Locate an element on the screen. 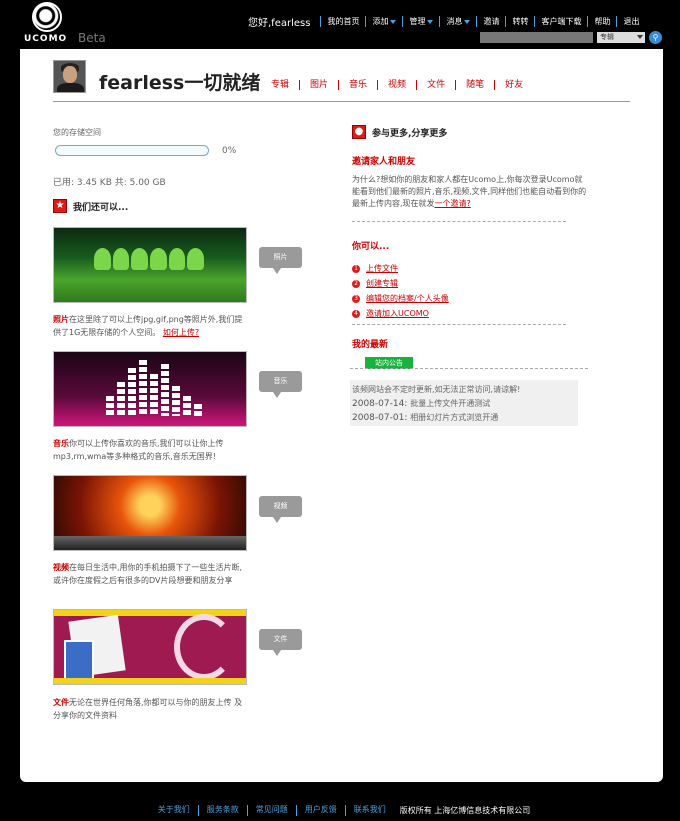  video-bubble: 视频 is located at coordinates (280, 509).